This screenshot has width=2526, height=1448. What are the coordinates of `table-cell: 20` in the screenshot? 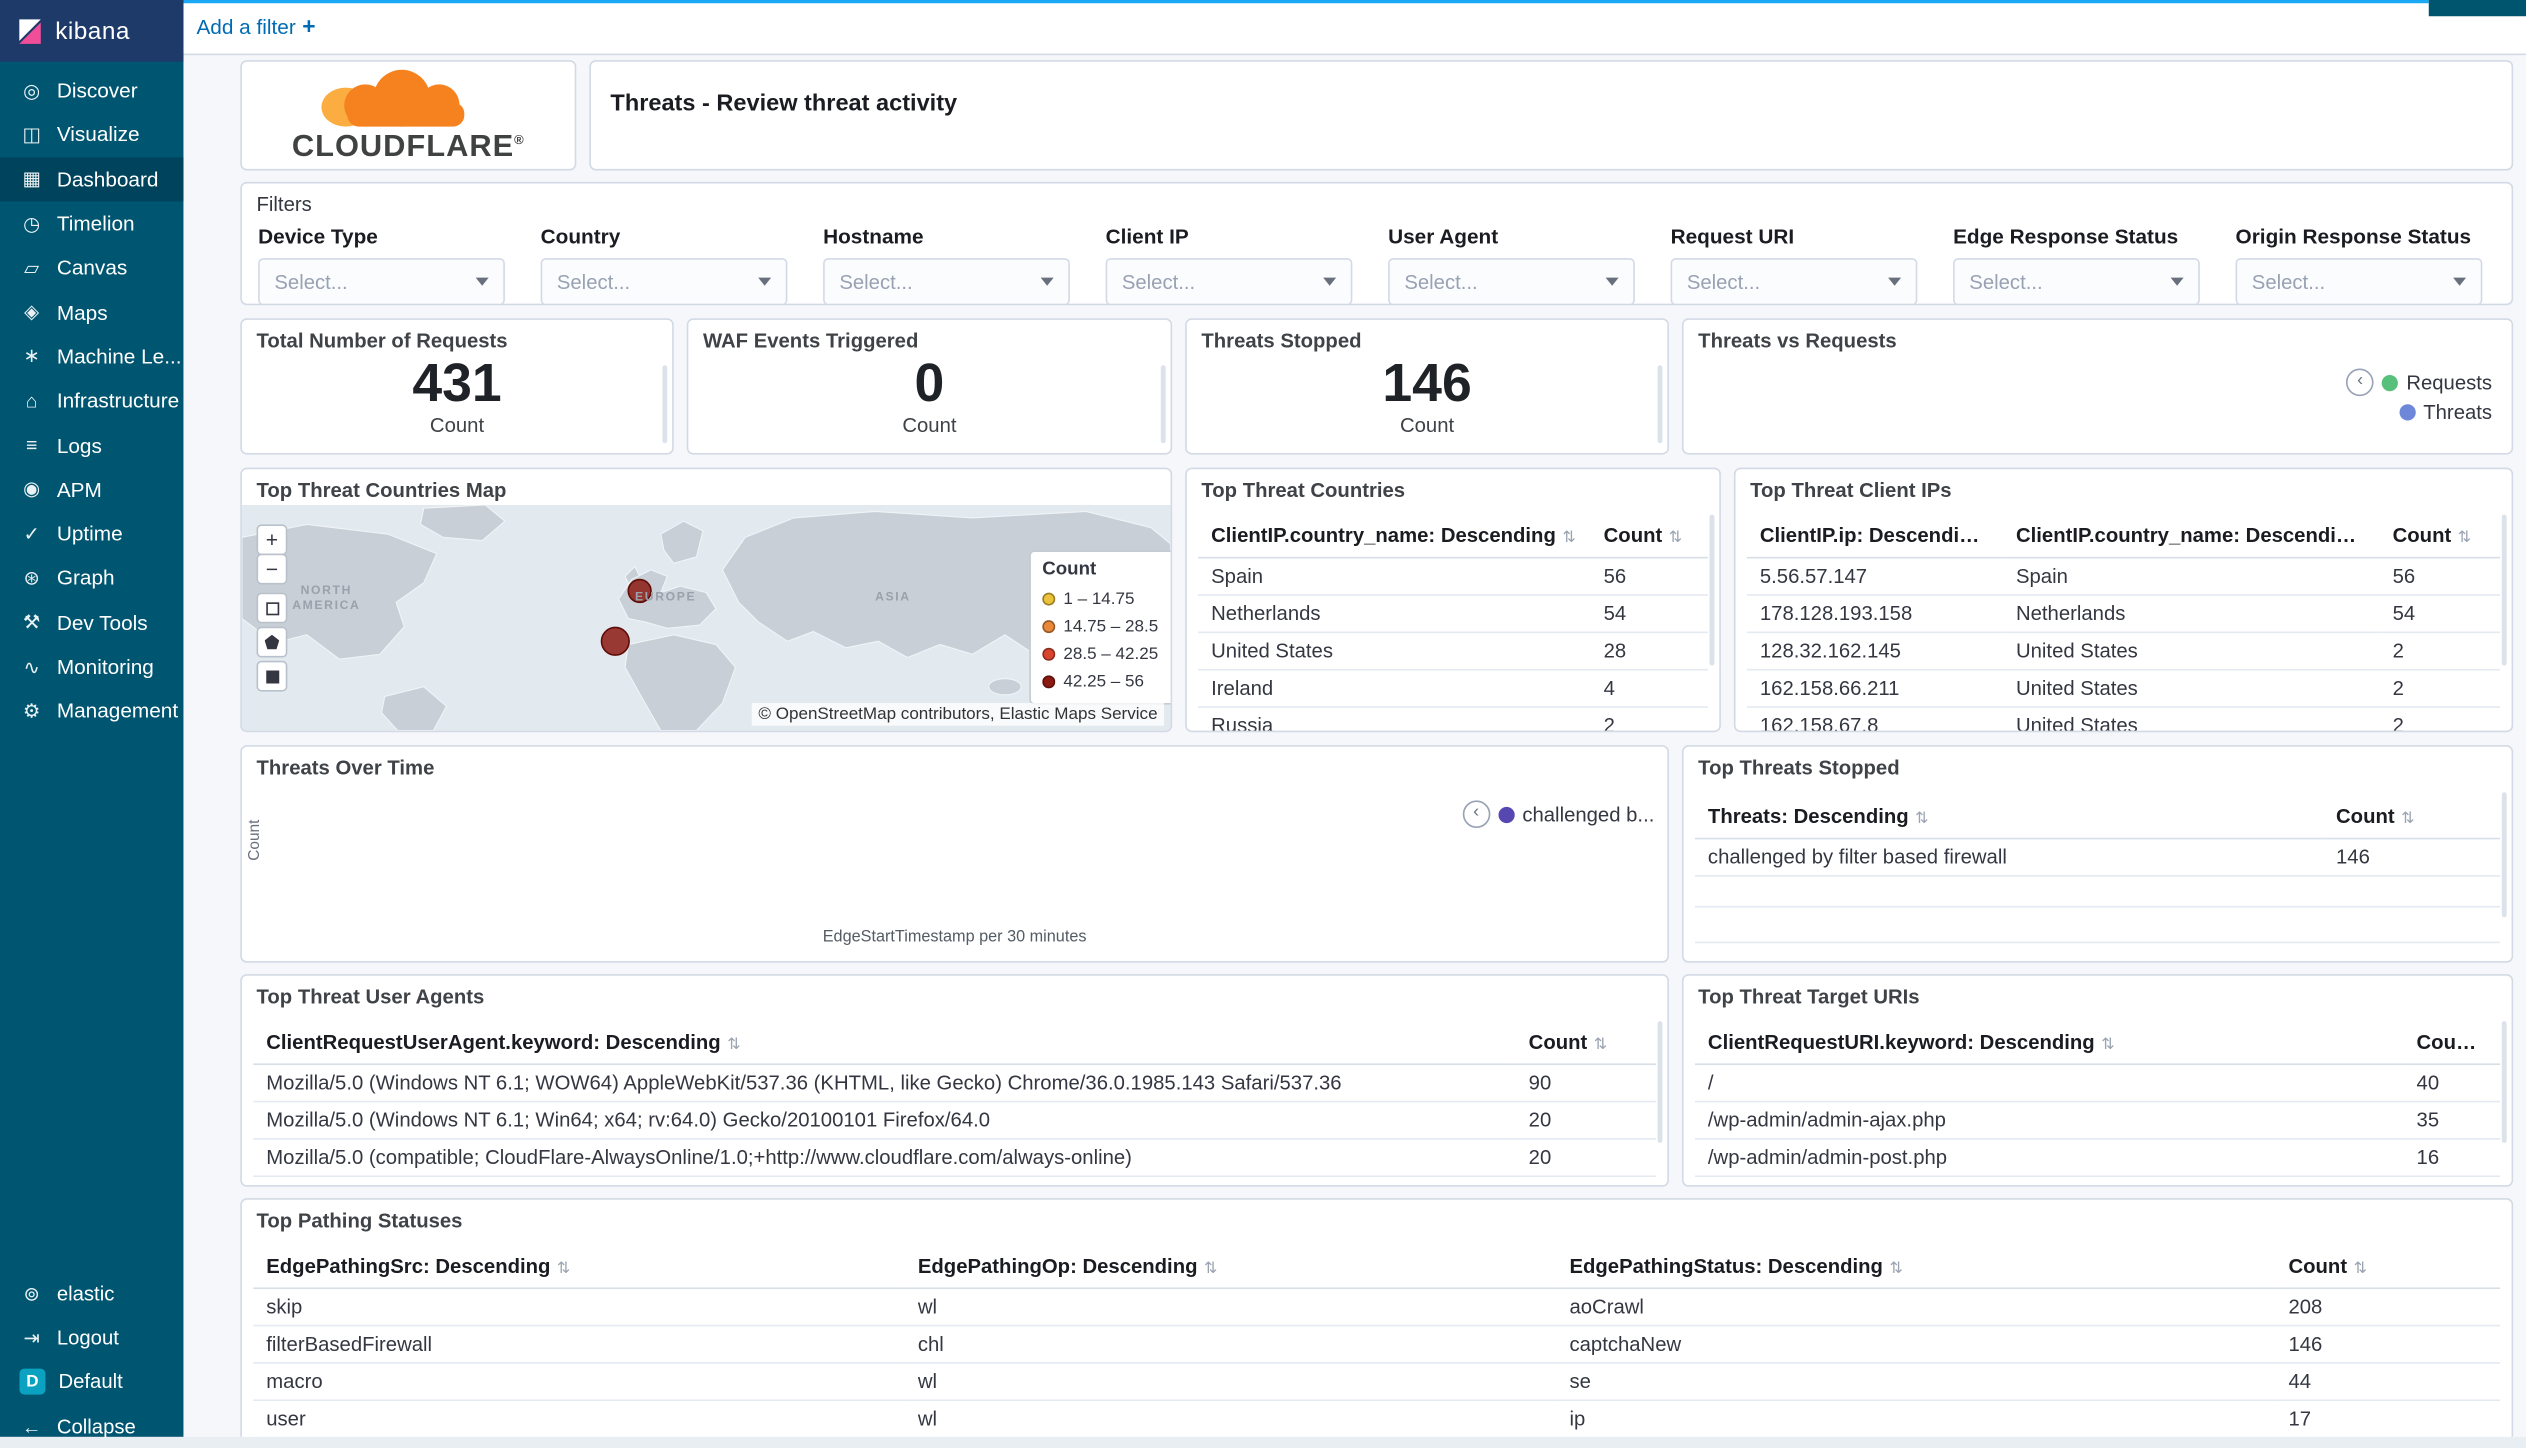 It's located at (1585, 1120).